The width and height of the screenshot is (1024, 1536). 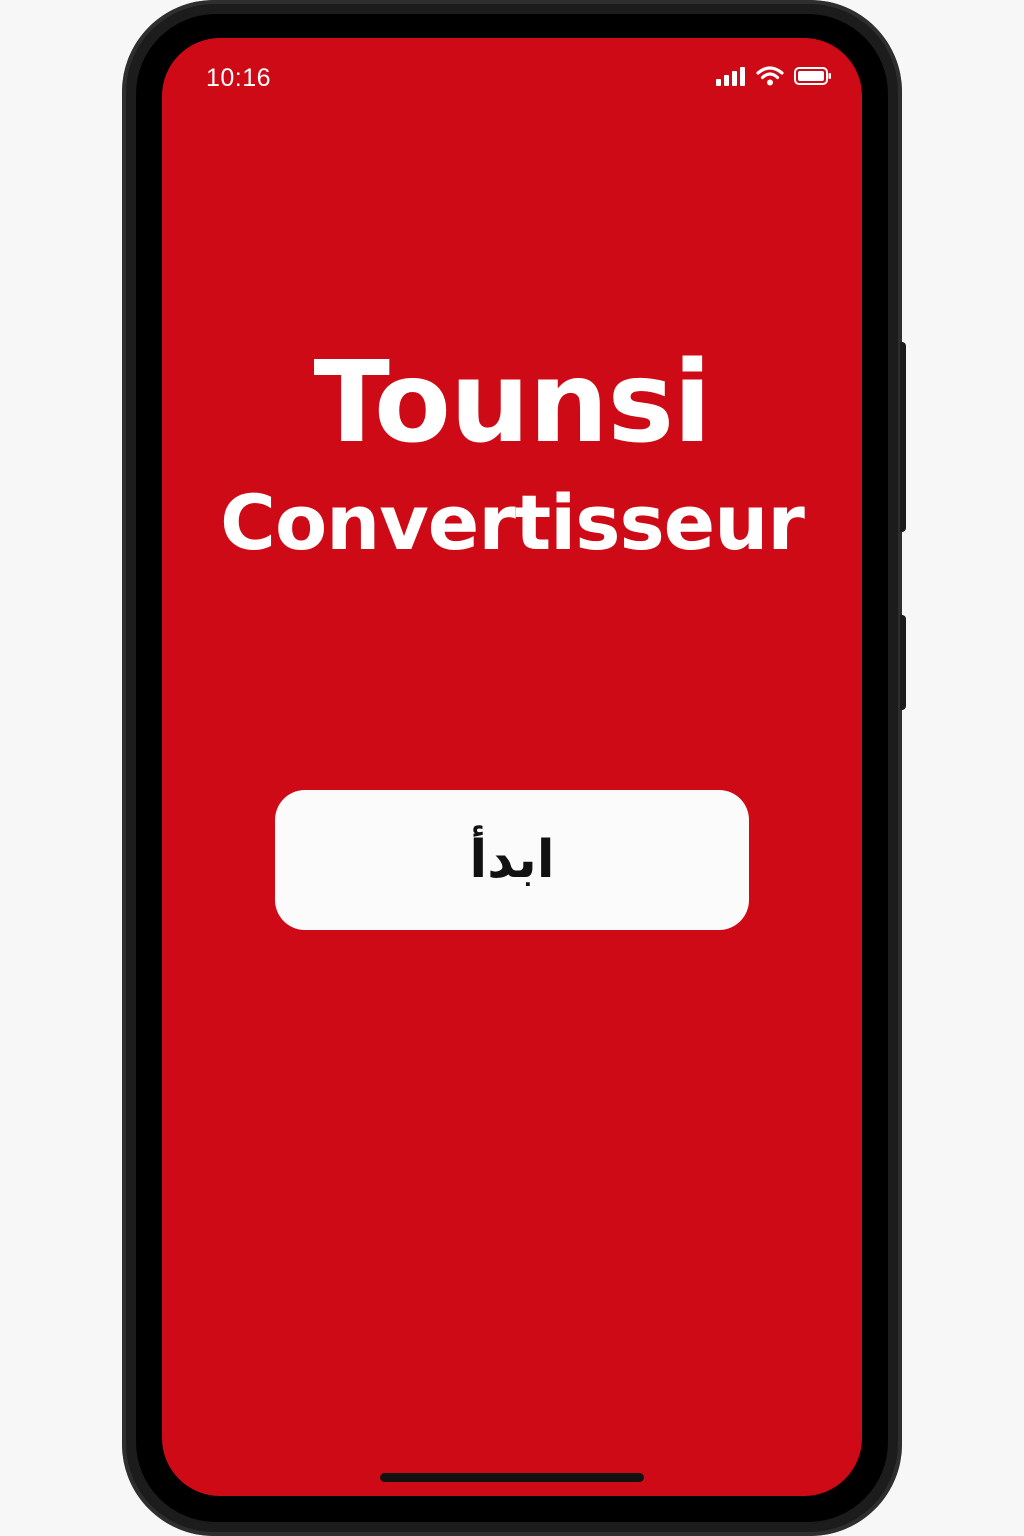 I want to click on status-bar: 10:16, so click(x=512, y=78).